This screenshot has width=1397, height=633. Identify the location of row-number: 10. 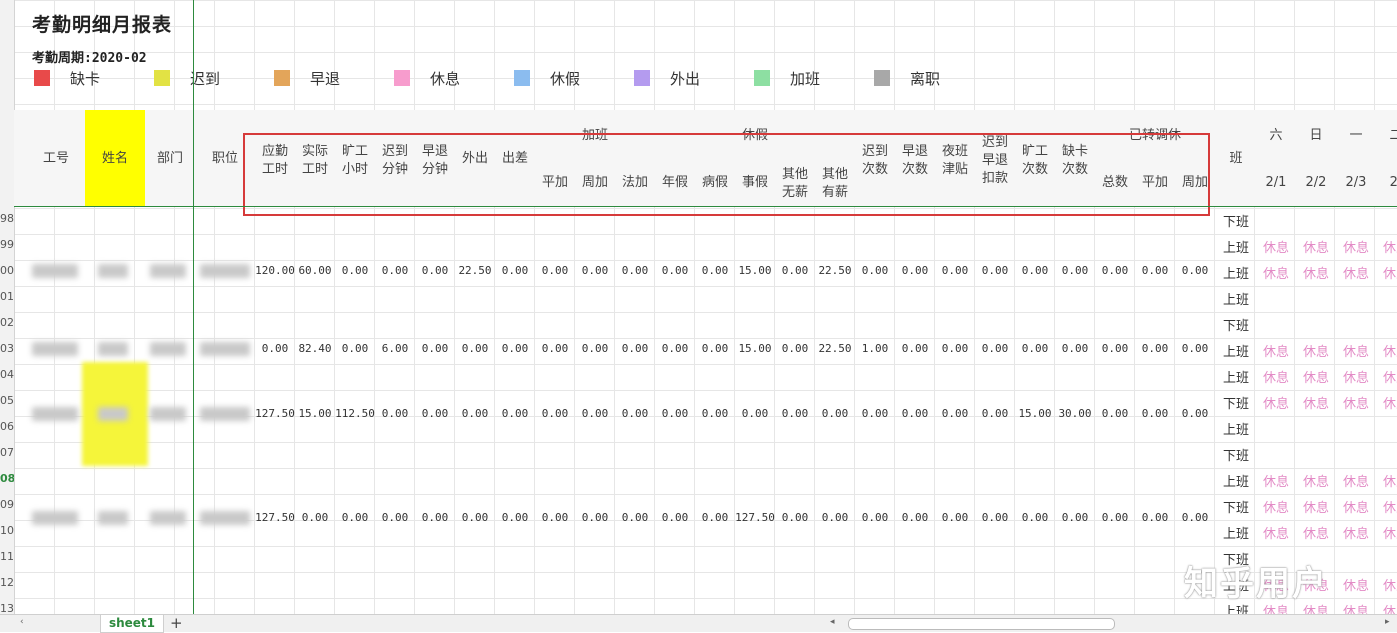
(7, 531).